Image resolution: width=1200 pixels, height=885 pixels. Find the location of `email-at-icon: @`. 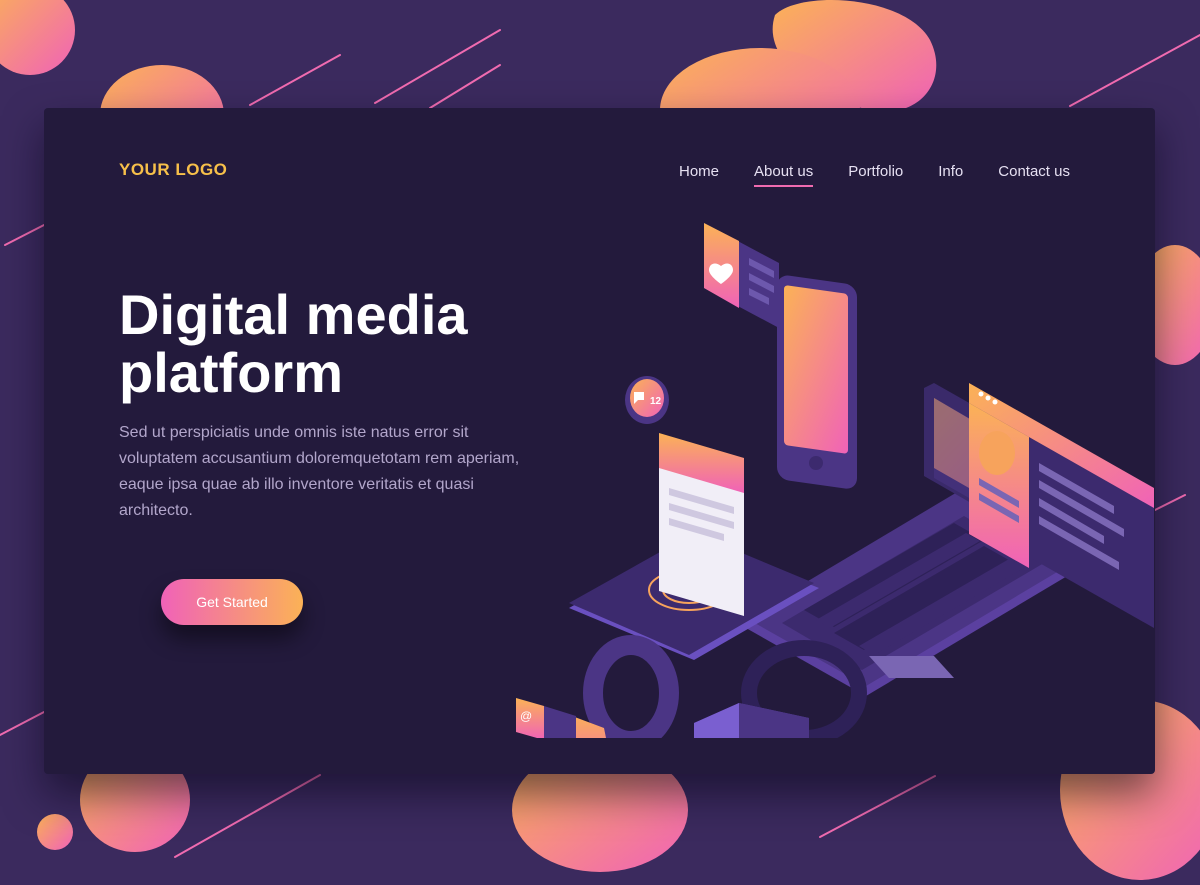

email-at-icon: @ is located at coordinates (526, 716).